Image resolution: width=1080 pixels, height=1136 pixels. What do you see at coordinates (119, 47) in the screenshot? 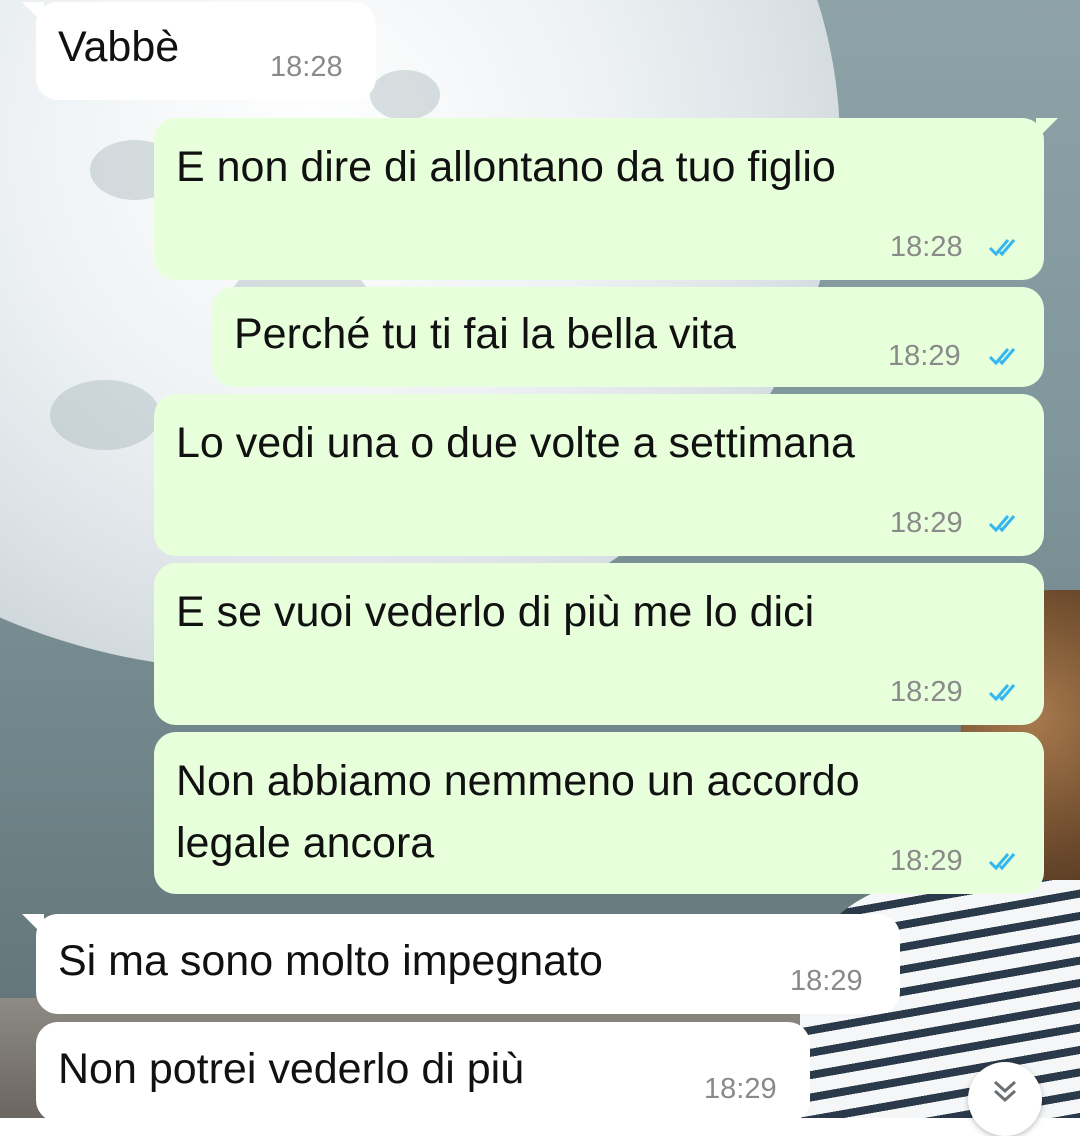
I see `message-text: Vabbè` at bounding box center [119, 47].